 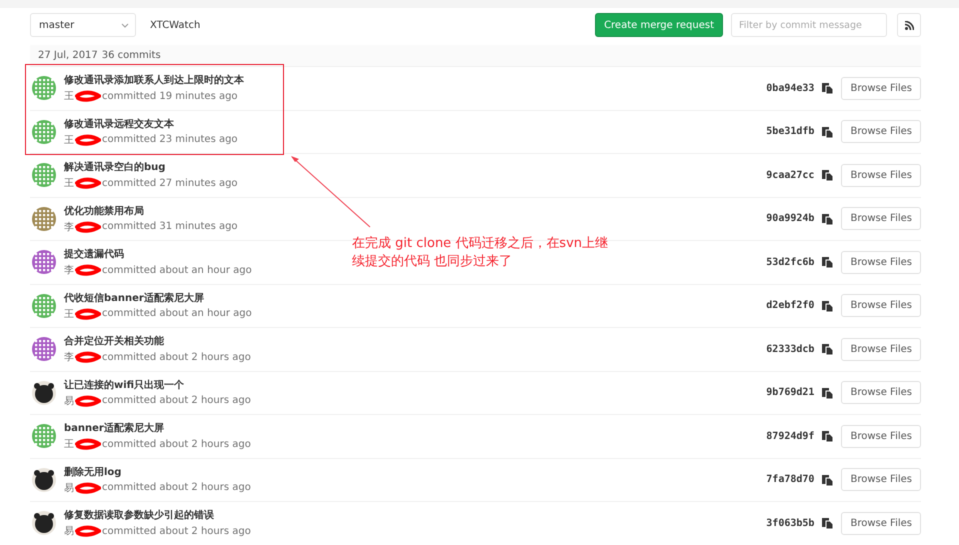 I want to click on project-name: XTCWatch, so click(x=176, y=25).